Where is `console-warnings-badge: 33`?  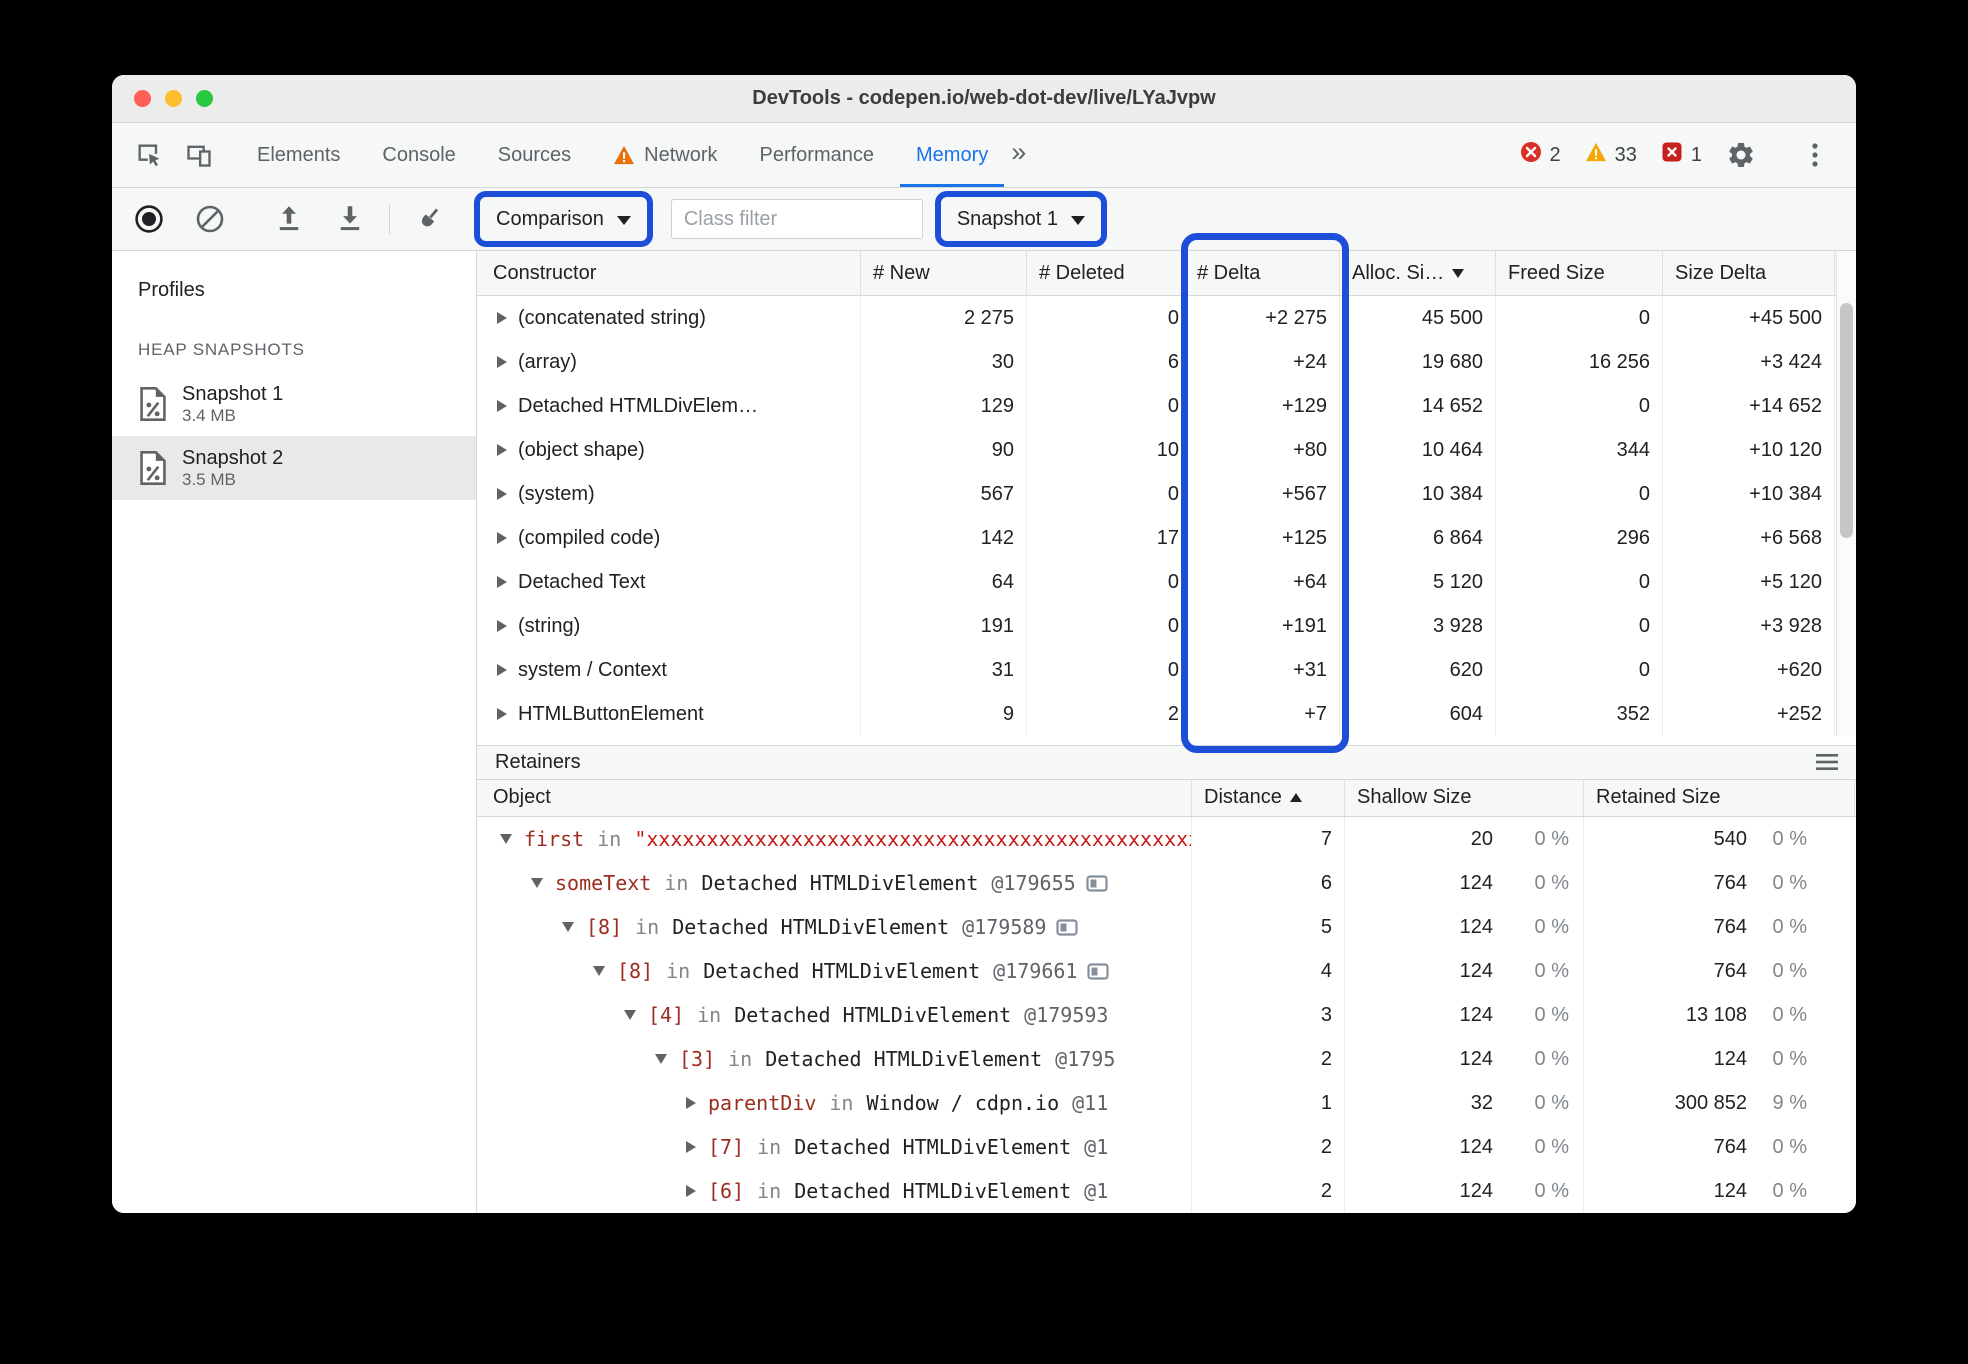 console-warnings-badge: 33 is located at coordinates (1611, 155).